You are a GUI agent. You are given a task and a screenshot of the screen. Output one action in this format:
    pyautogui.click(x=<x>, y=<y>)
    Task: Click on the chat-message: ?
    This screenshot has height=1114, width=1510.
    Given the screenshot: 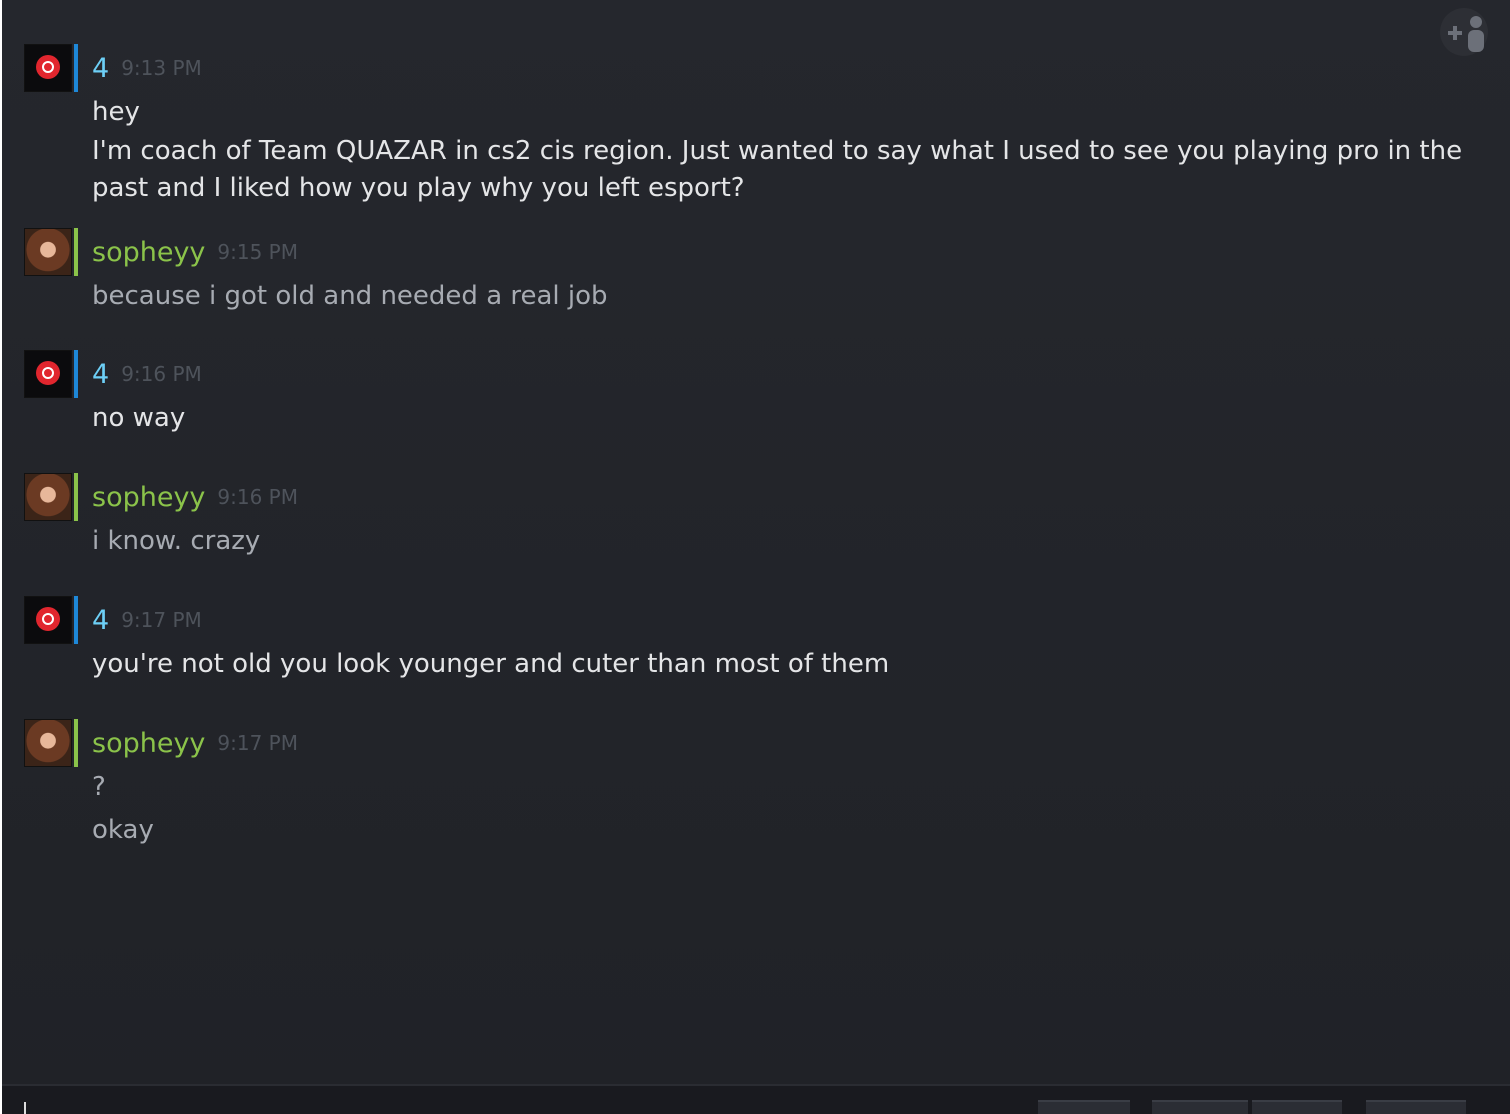 What is the action you would take?
    pyautogui.click(x=99, y=787)
    